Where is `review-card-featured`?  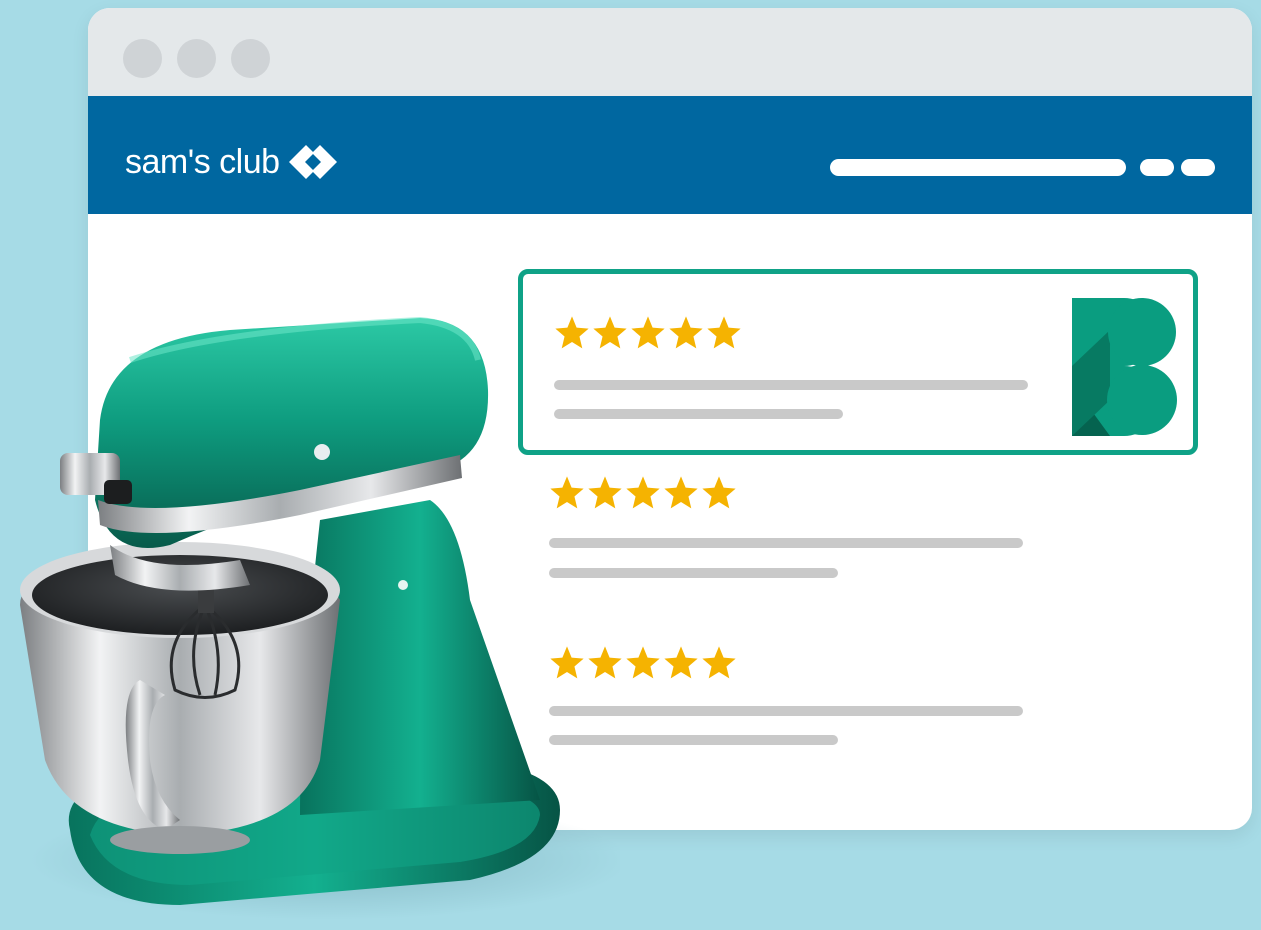 review-card-featured is located at coordinates (858, 362).